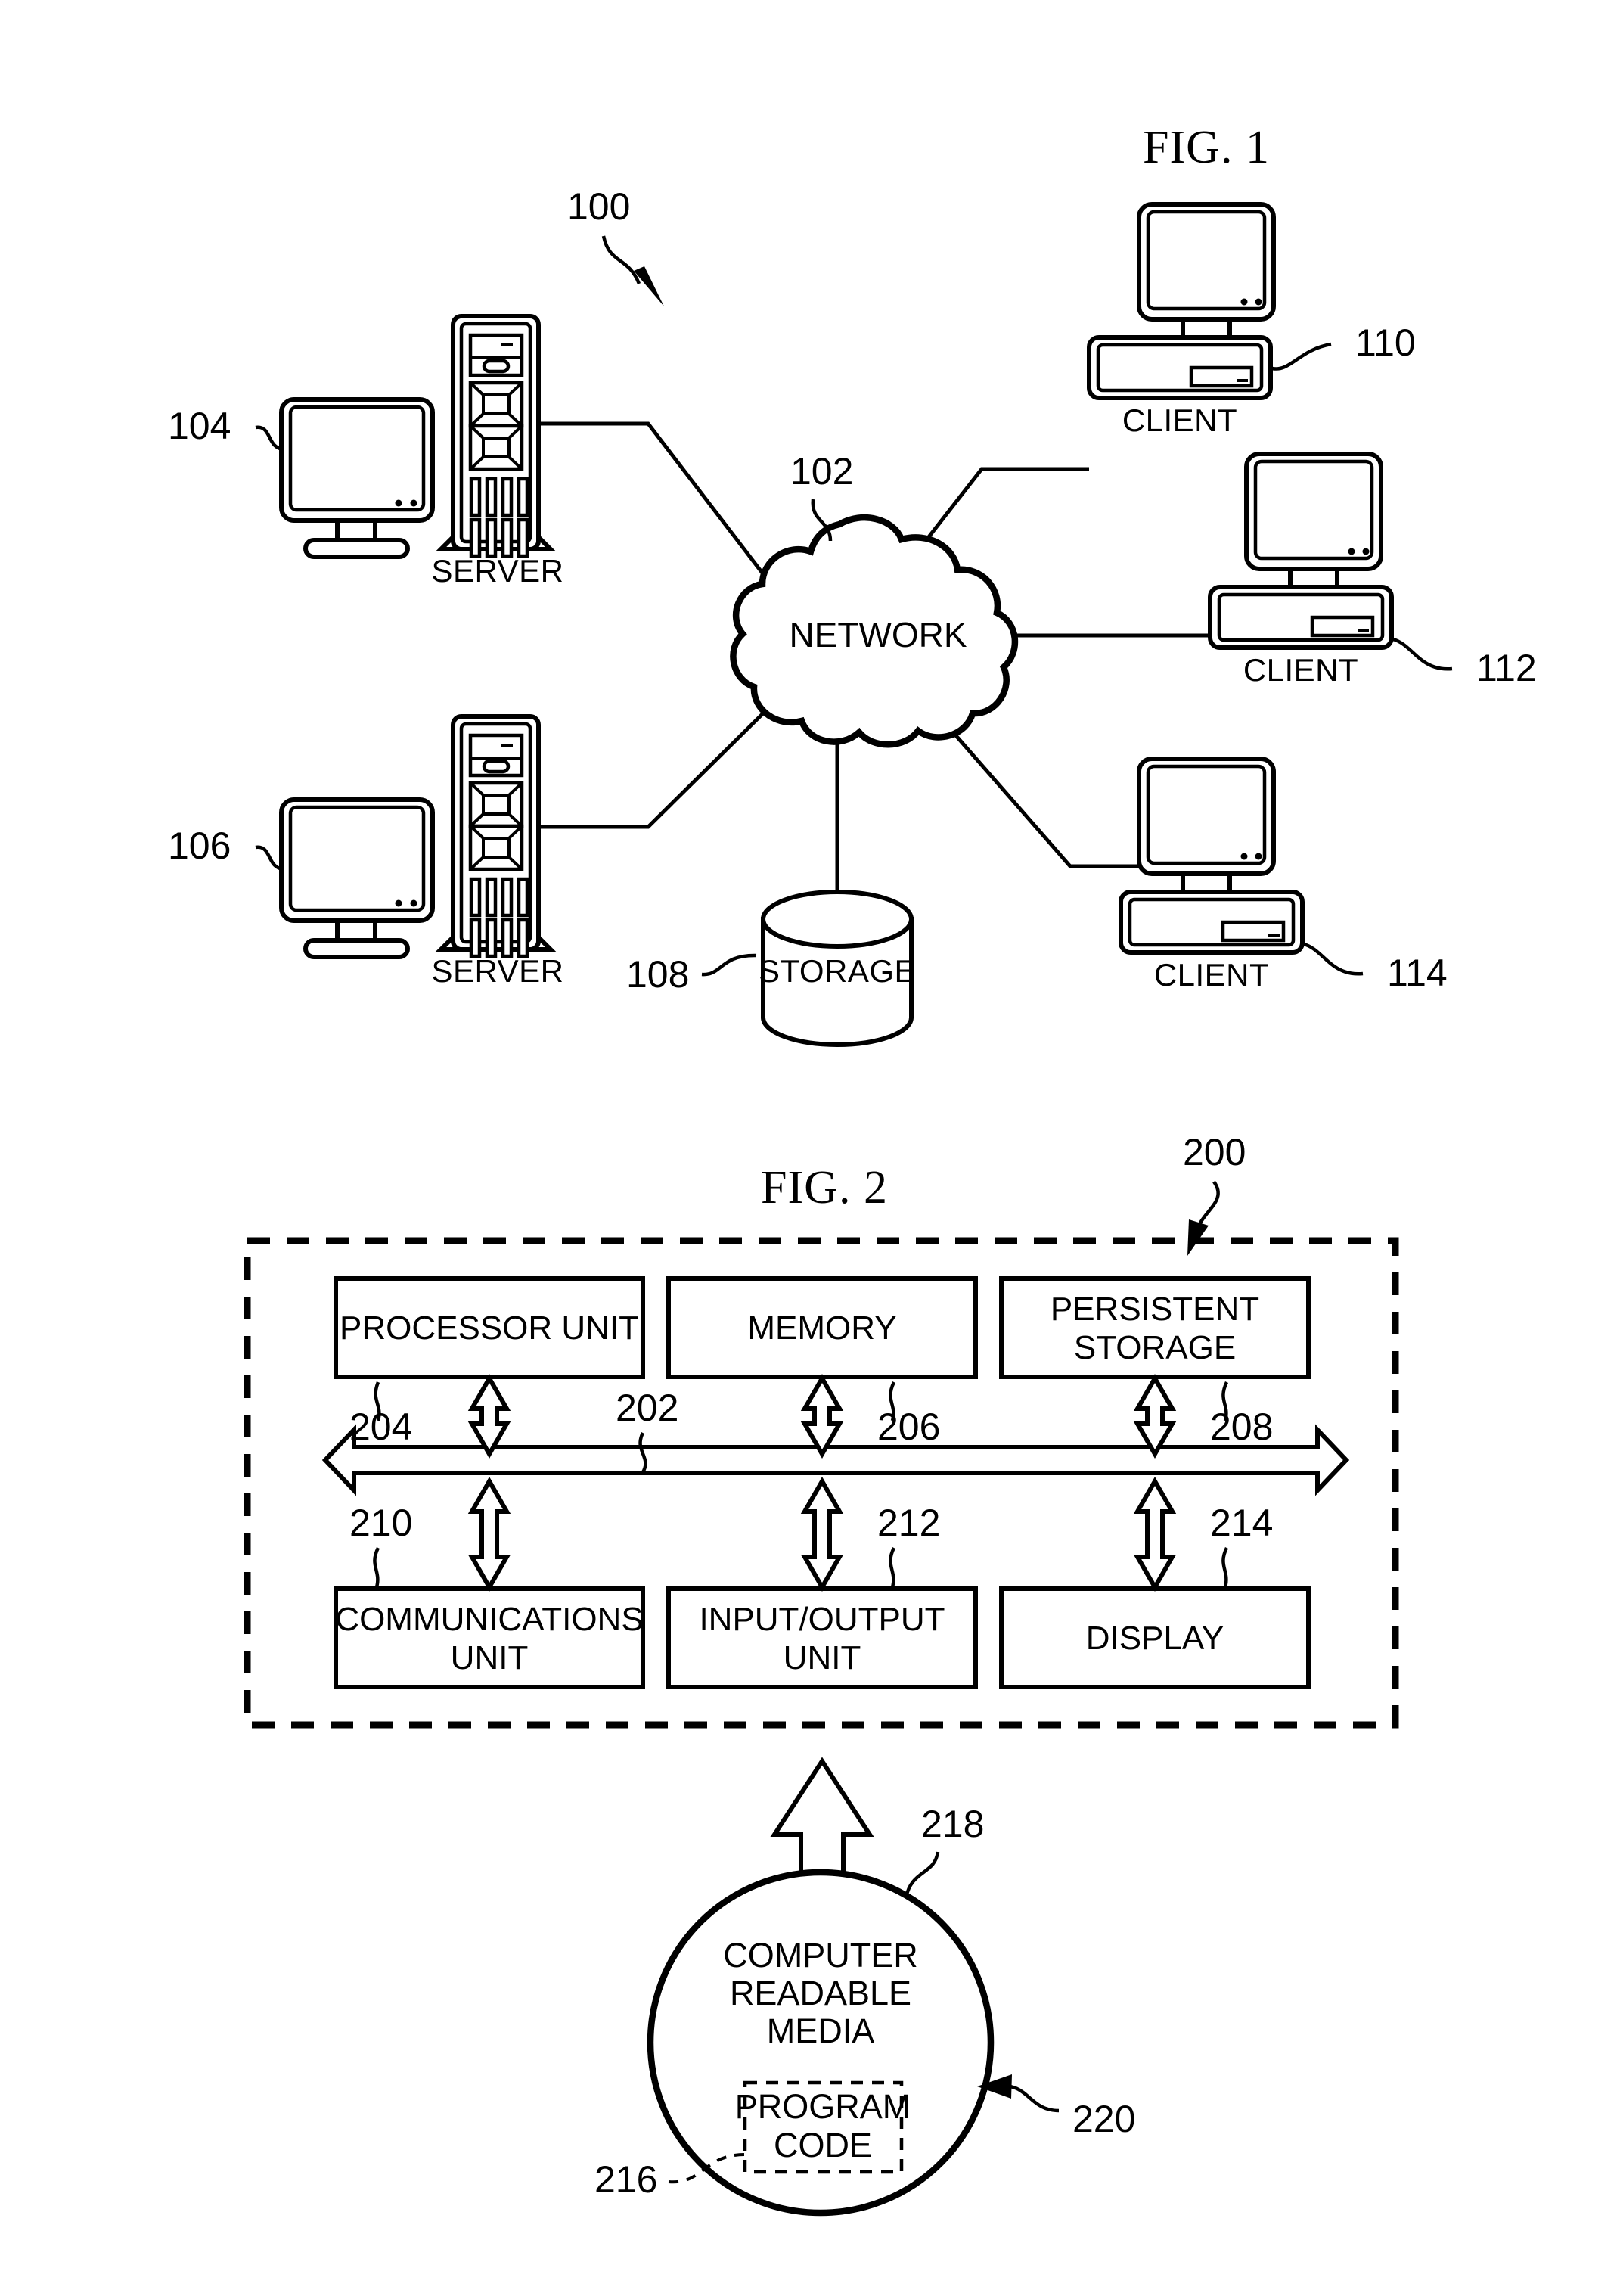 This screenshot has height=2296, width=1620. I want to click on top-box-processor-unit: PROCESSOR UNIT, so click(489, 1327).